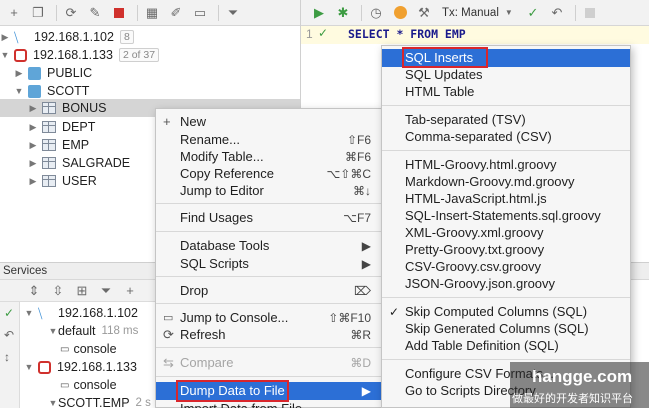 The height and width of the screenshot is (408, 649). What do you see at coordinates (506, 165) in the screenshot?
I see `submenu-item-html-groovy: HTML-Groovy.html.groovy` at bounding box center [506, 165].